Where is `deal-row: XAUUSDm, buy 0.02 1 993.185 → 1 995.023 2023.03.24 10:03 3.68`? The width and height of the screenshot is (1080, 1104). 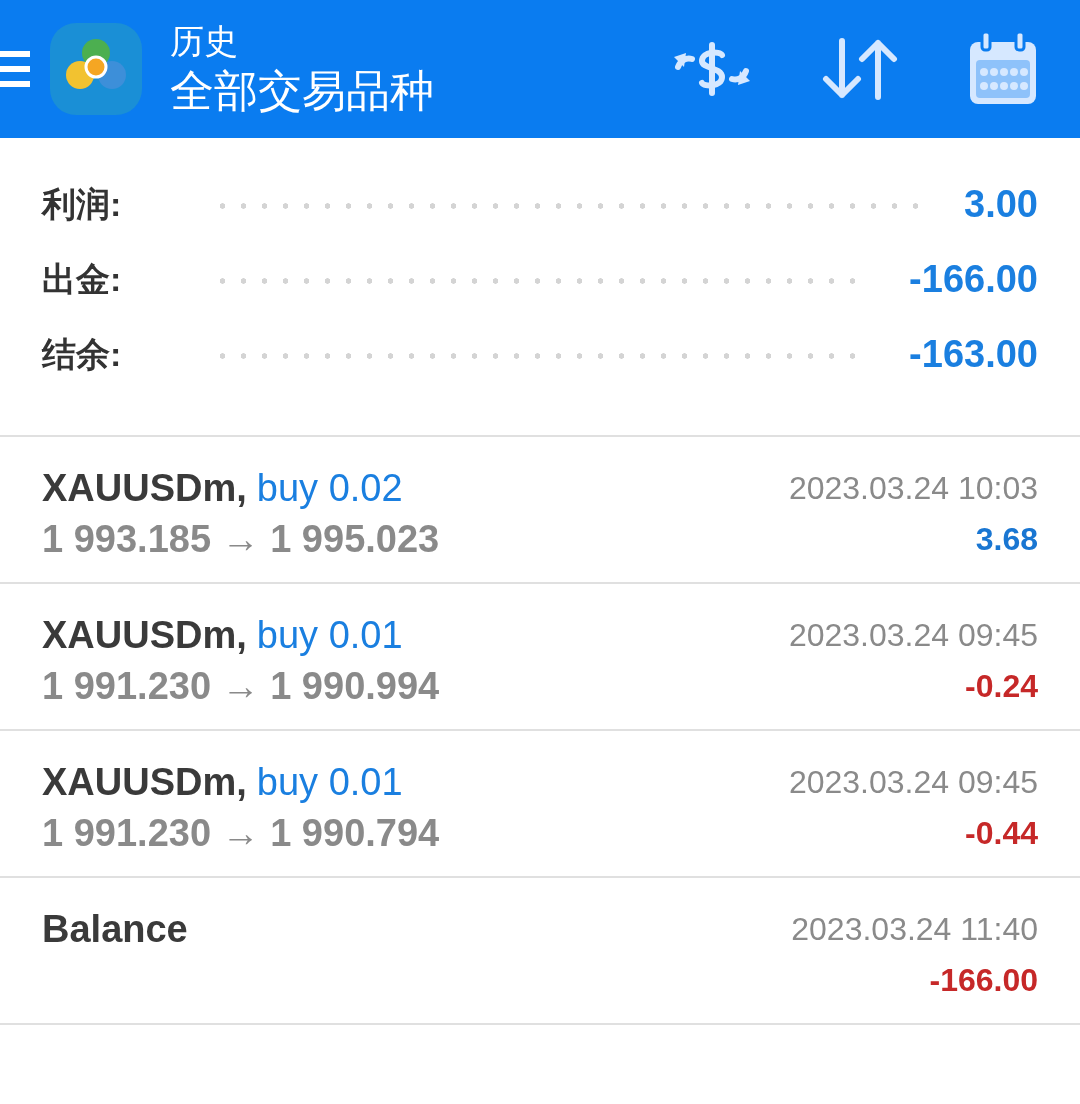 deal-row: XAUUSDm, buy 0.02 1 993.185 → 1 995.023 2023.03.24 10:03 3.68 is located at coordinates (540, 510).